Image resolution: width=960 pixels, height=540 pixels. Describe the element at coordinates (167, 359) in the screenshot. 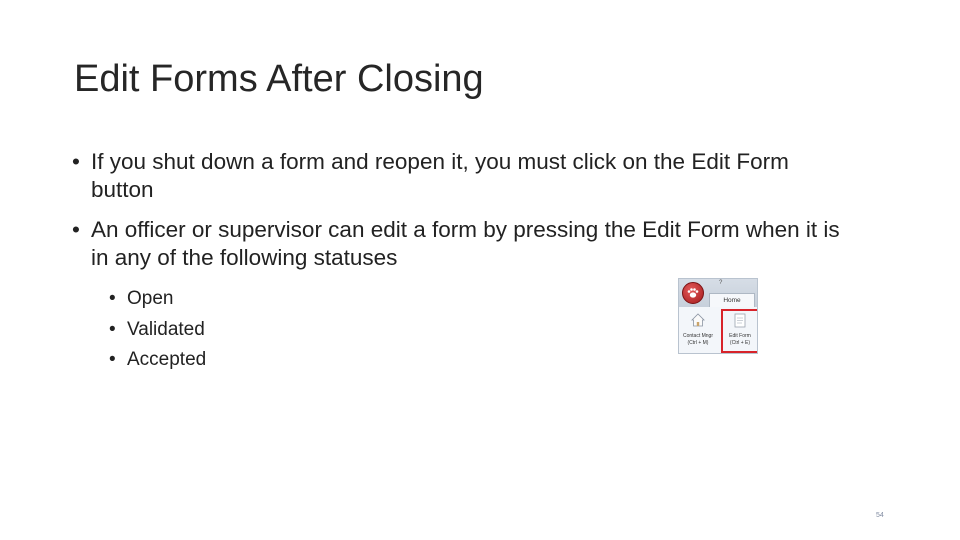

I see `sub-bullet-text: Accepted` at that location.